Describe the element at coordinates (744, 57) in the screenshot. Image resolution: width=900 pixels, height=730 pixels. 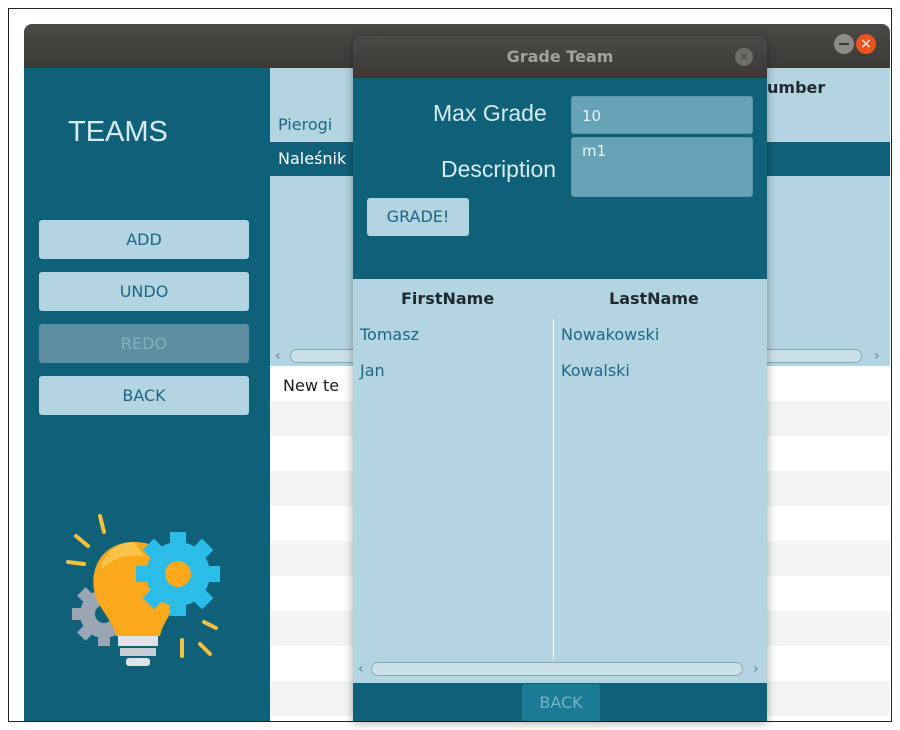
I see `dialog-close-icon: ×` at that location.